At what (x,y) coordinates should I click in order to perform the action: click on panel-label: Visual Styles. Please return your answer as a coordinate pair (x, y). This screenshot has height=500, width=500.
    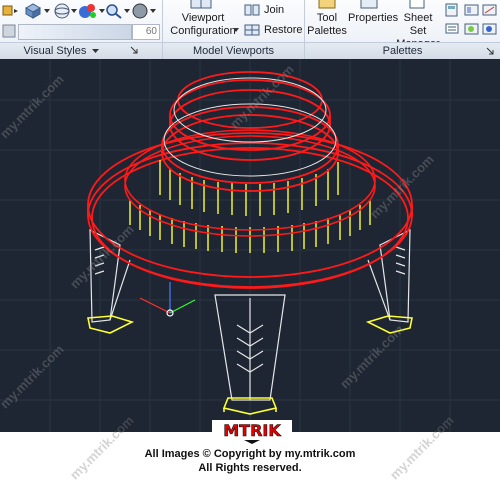
    Looking at the image, I should click on (55, 51).